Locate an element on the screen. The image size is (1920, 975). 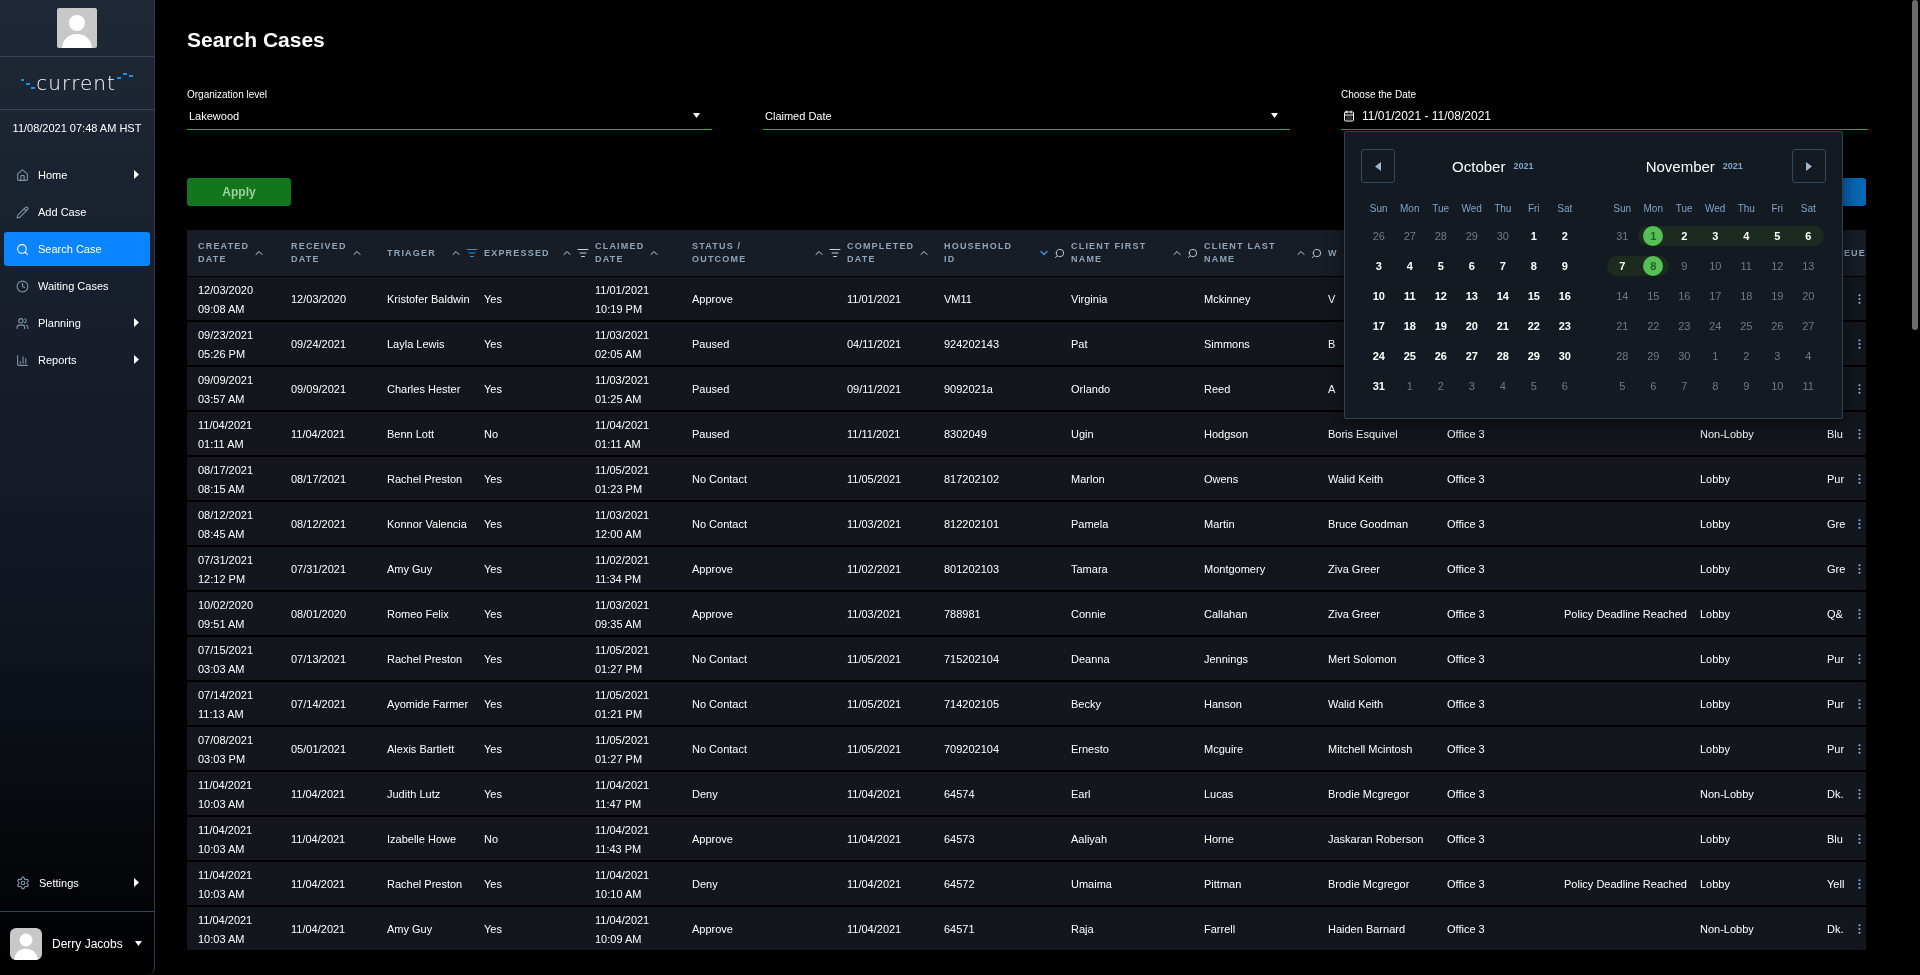
calendar-day: 25 is located at coordinates (1410, 356).